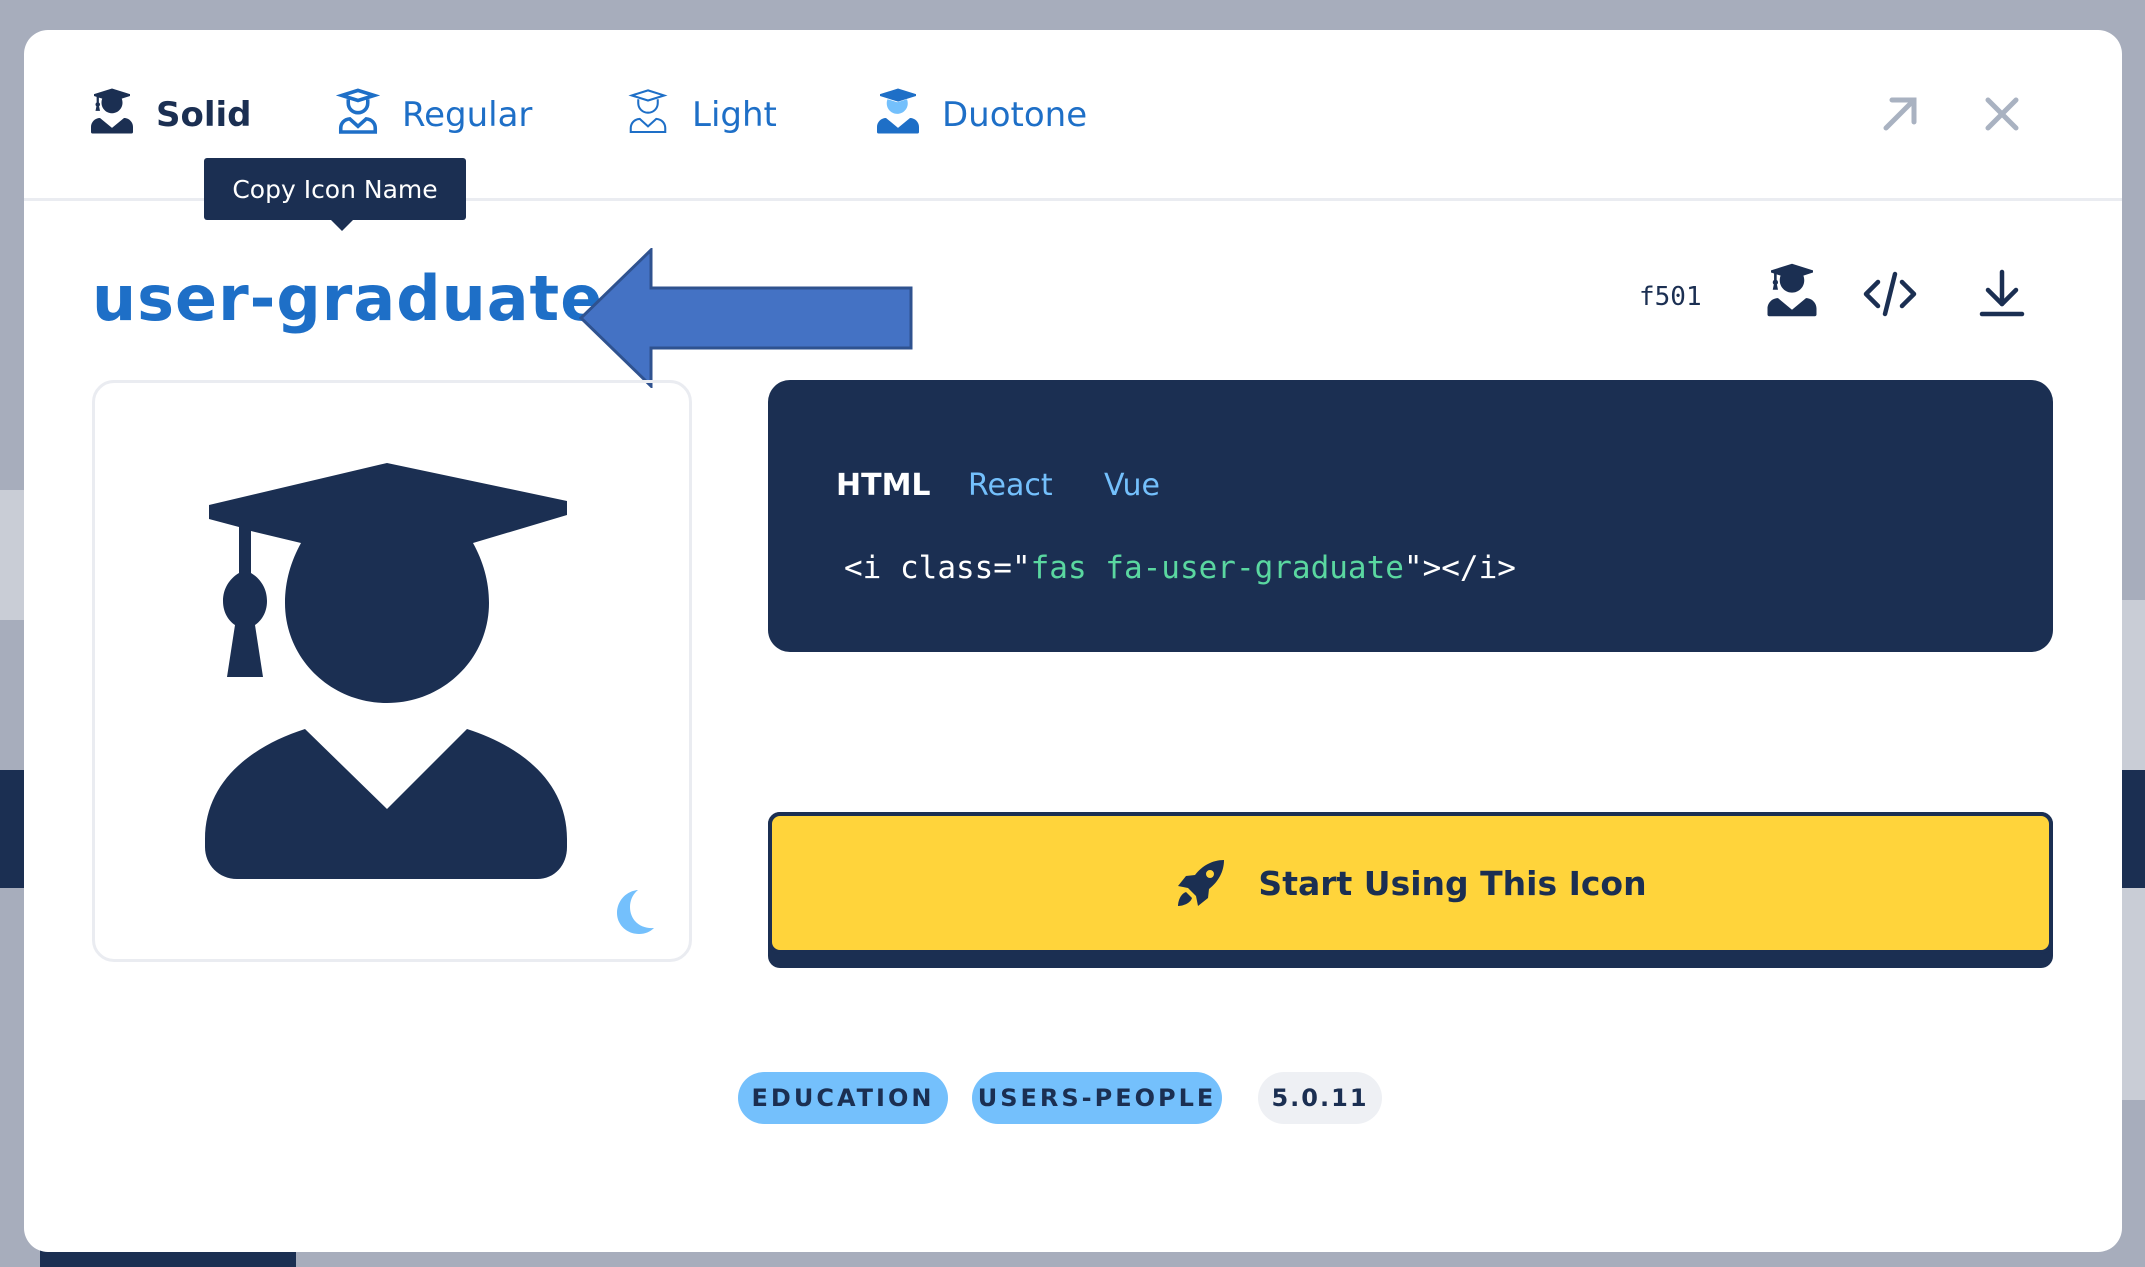 The image size is (2145, 1267). What do you see at coordinates (898, 115) in the screenshot?
I see `user-graduate-duotone-icon` at bounding box center [898, 115].